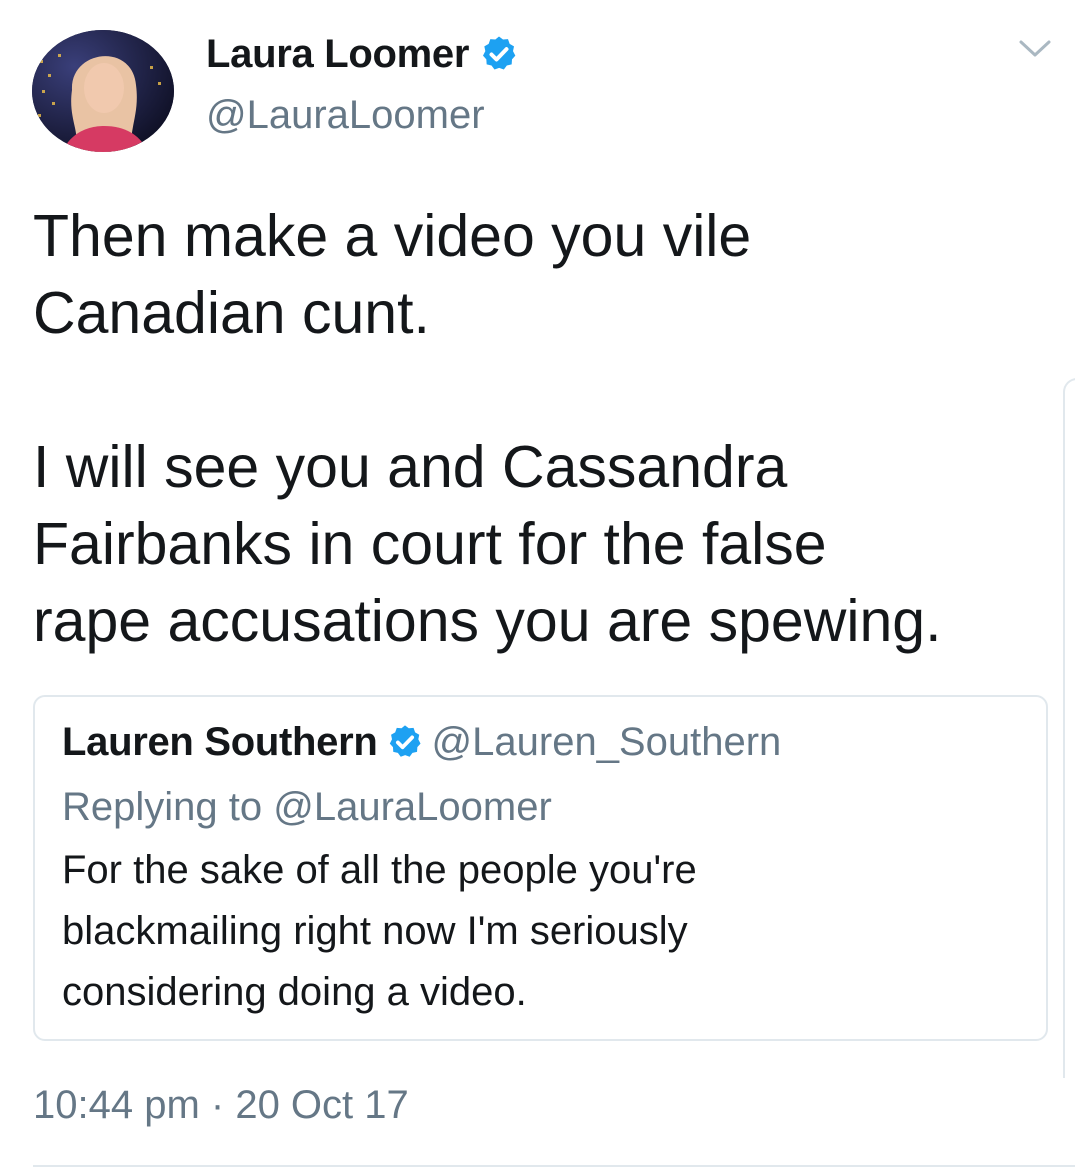  What do you see at coordinates (1069, 728) in the screenshot?
I see `scrollbar-edge` at bounding box center [1069, 728].